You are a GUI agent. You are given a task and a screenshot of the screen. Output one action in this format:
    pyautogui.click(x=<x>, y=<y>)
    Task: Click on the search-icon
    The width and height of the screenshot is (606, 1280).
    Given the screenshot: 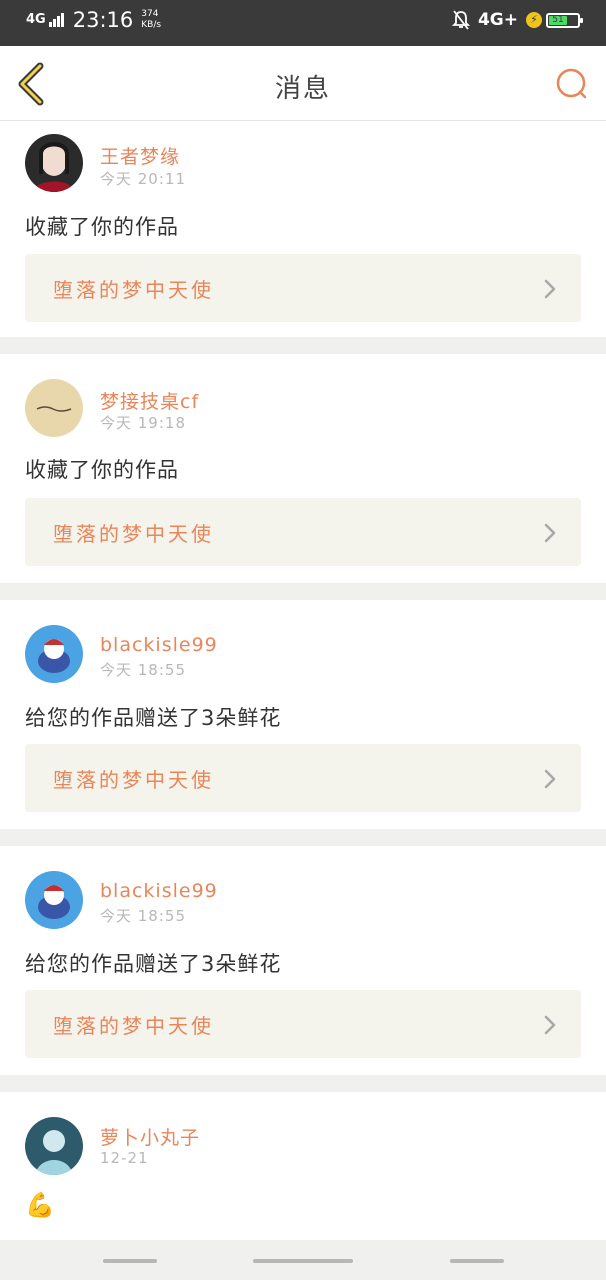 What is the action you would take?
    pyautogui.click(x=571, y=83)
    